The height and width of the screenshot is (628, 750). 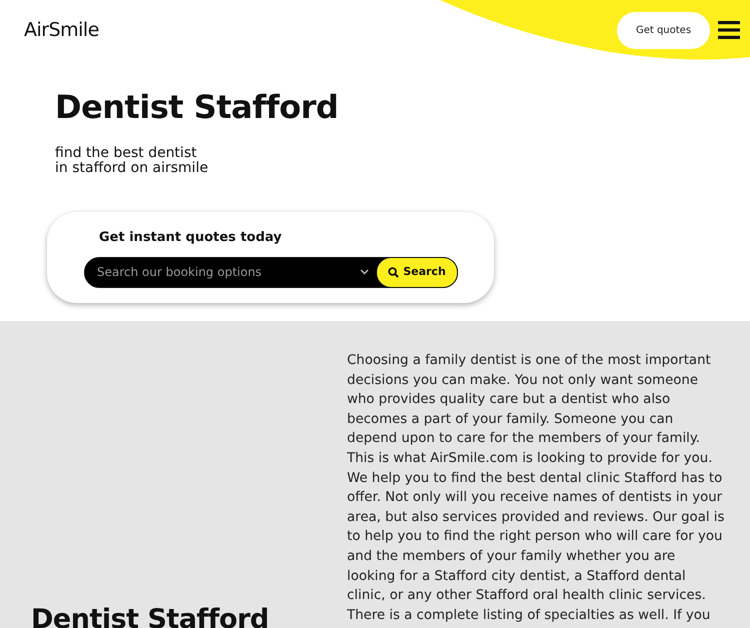 I want to click on quote-heading: Get instant quotes today, so click(x=191, y=238).